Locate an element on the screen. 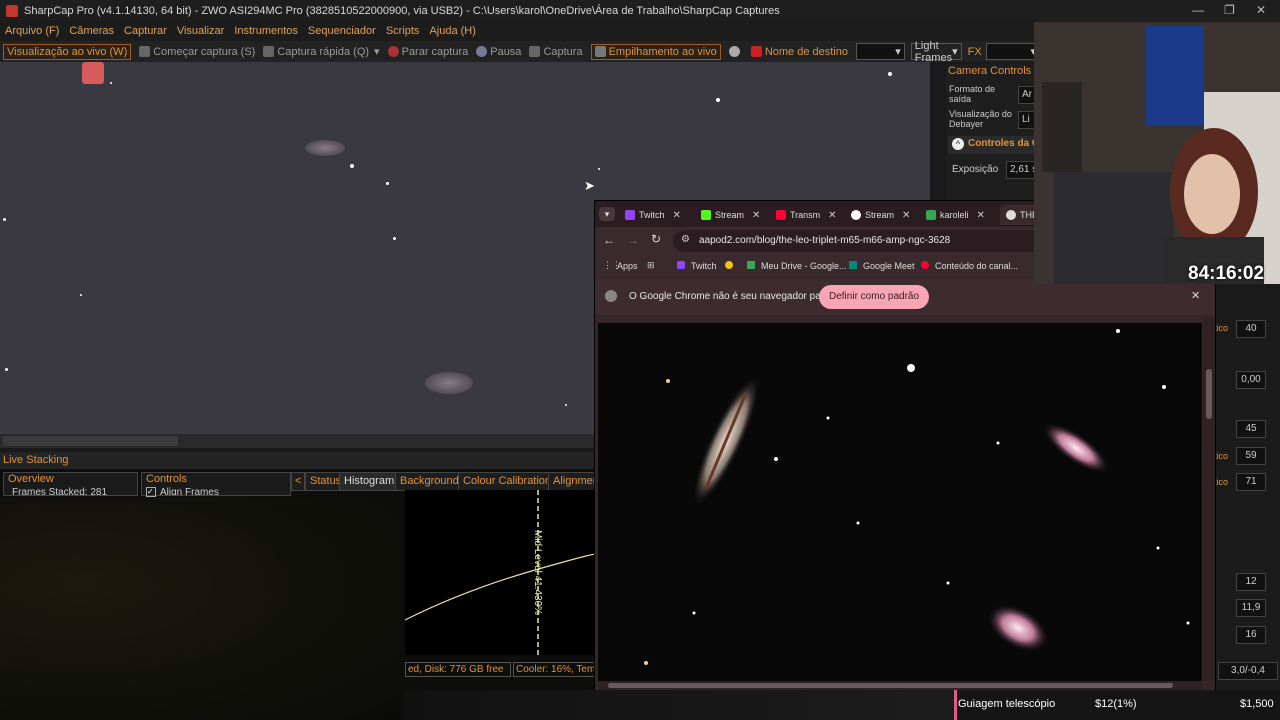 Image resolution: width=1280 pixels, height=720 pixels. camera-icon is located at coordinates (269, 51).